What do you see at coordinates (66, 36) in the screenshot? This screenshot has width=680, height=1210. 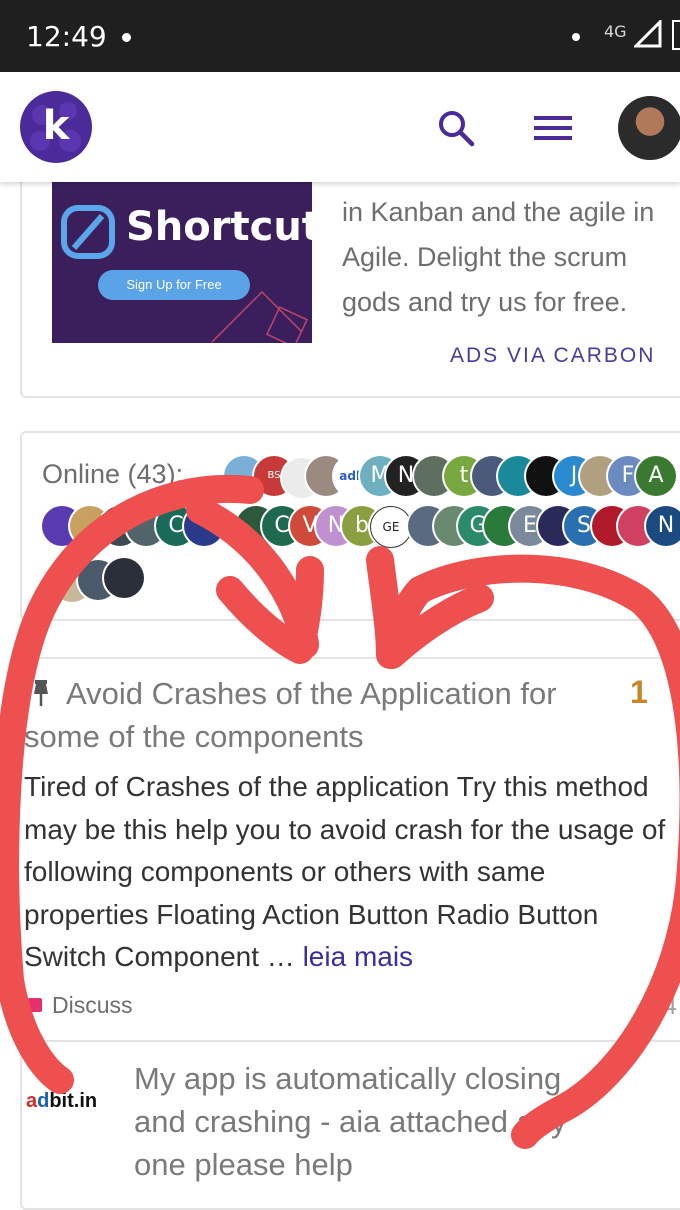 I see `status-time: 12:49` at bounding box center [66, 36].